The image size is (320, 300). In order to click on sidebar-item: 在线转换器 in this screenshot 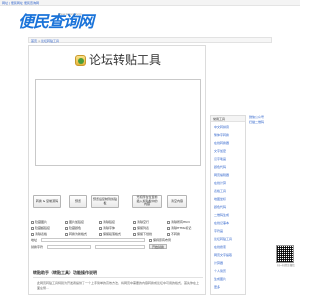, I will do `click(221, 143)`.